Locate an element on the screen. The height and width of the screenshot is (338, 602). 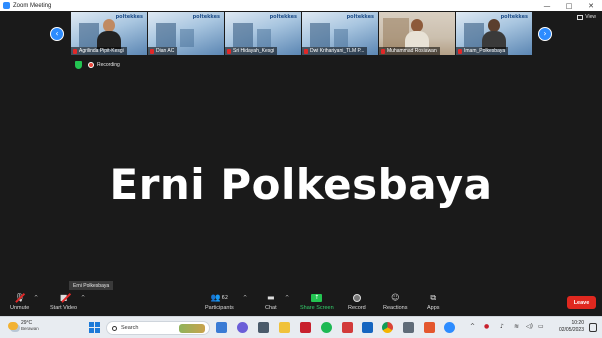
chat-button: ▬ Chat is located at coordinates (271, 301).